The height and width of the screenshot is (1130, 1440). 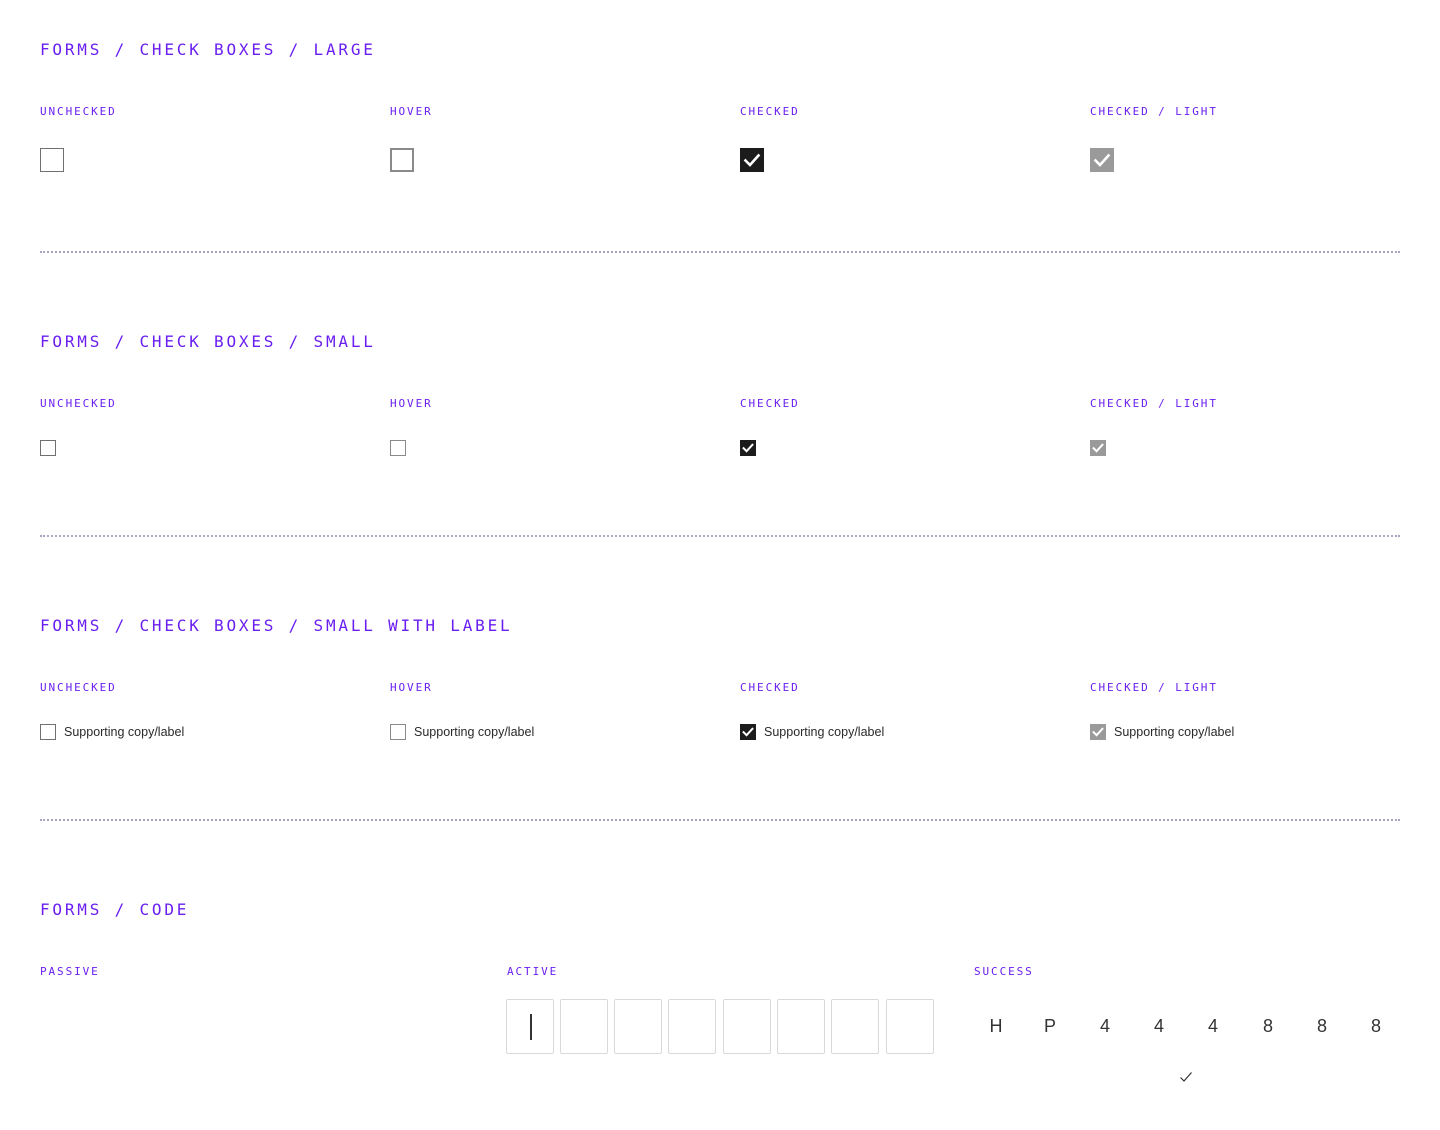 I want to click on code-char: P, so click(x=1049, y=1026).